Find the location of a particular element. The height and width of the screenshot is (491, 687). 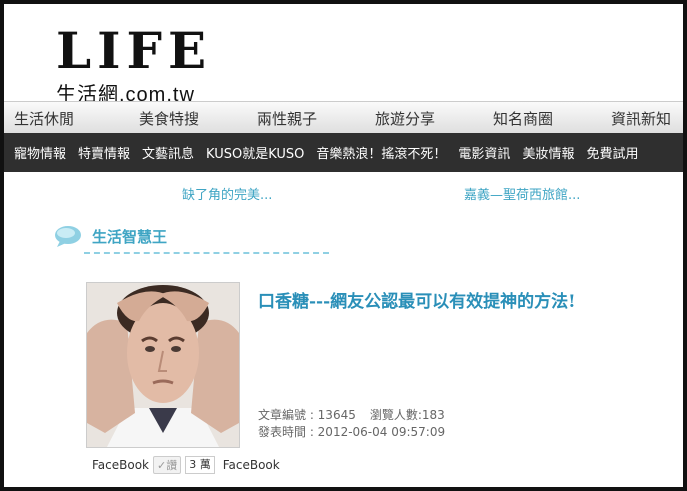

facebook-label-2: FaceBook is located at coordinates (251, 465).